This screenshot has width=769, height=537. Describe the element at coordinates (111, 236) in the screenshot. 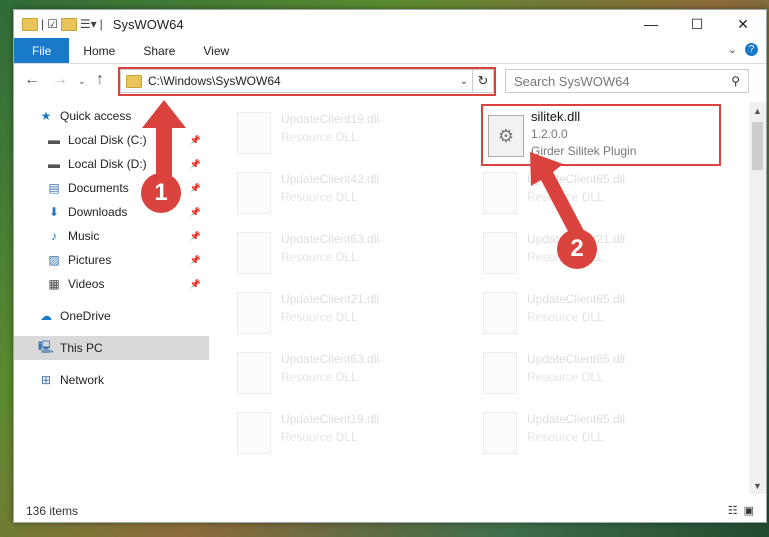

I see `sidebar-item-music: ♪ Music 📌` at that location.